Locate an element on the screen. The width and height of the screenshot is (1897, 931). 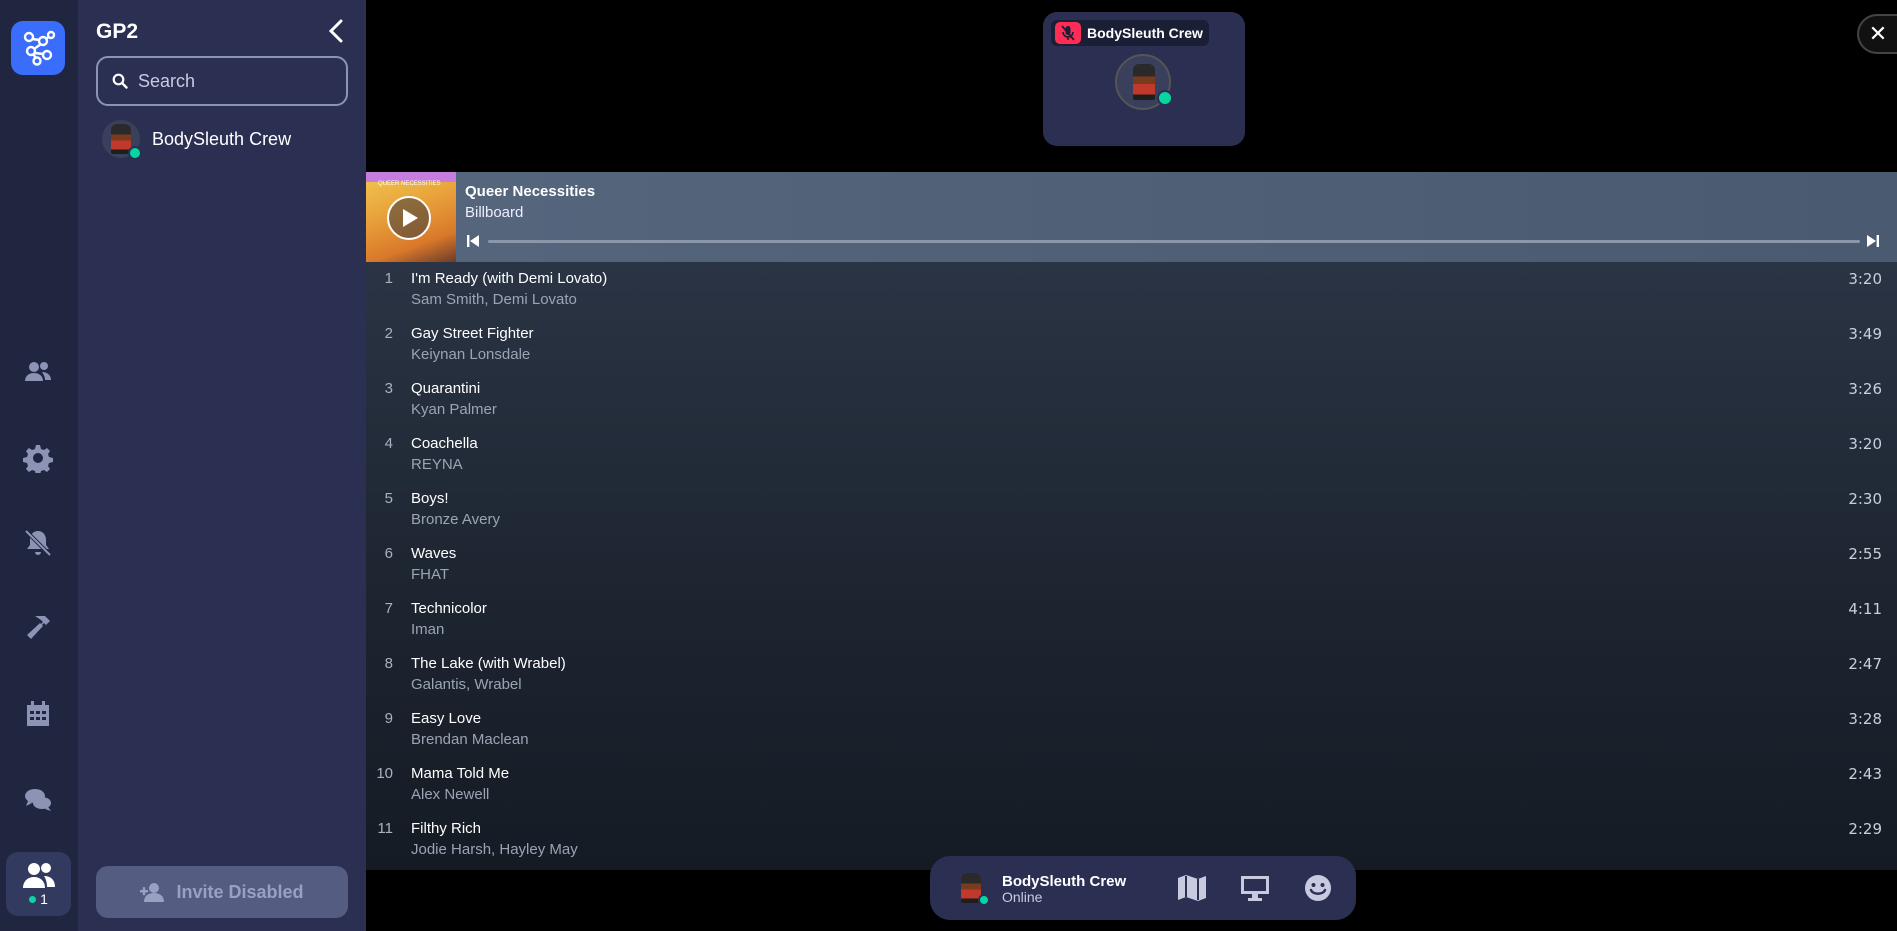
track-number: 5 is located at coordinates (388, 498).